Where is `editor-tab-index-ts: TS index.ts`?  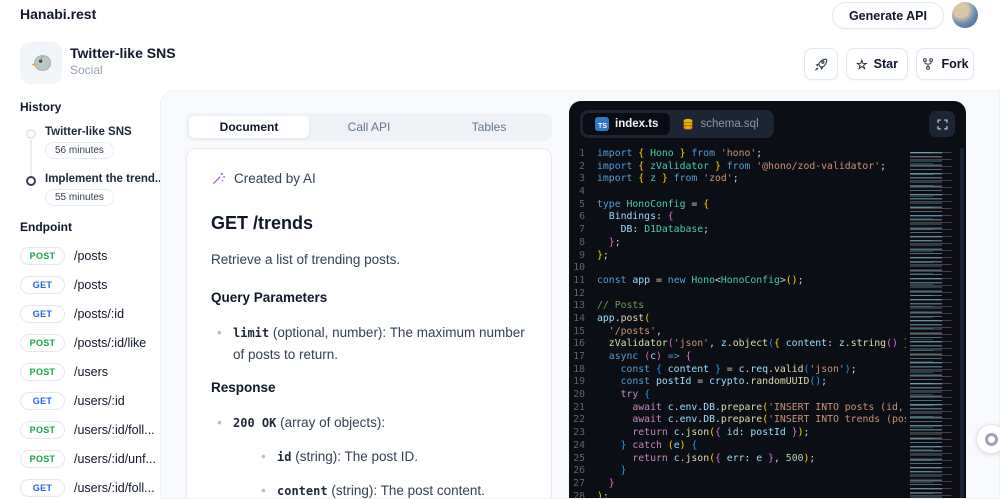
editor-tab-index-ts: TS index.ts is located at coordinates (627, 124).